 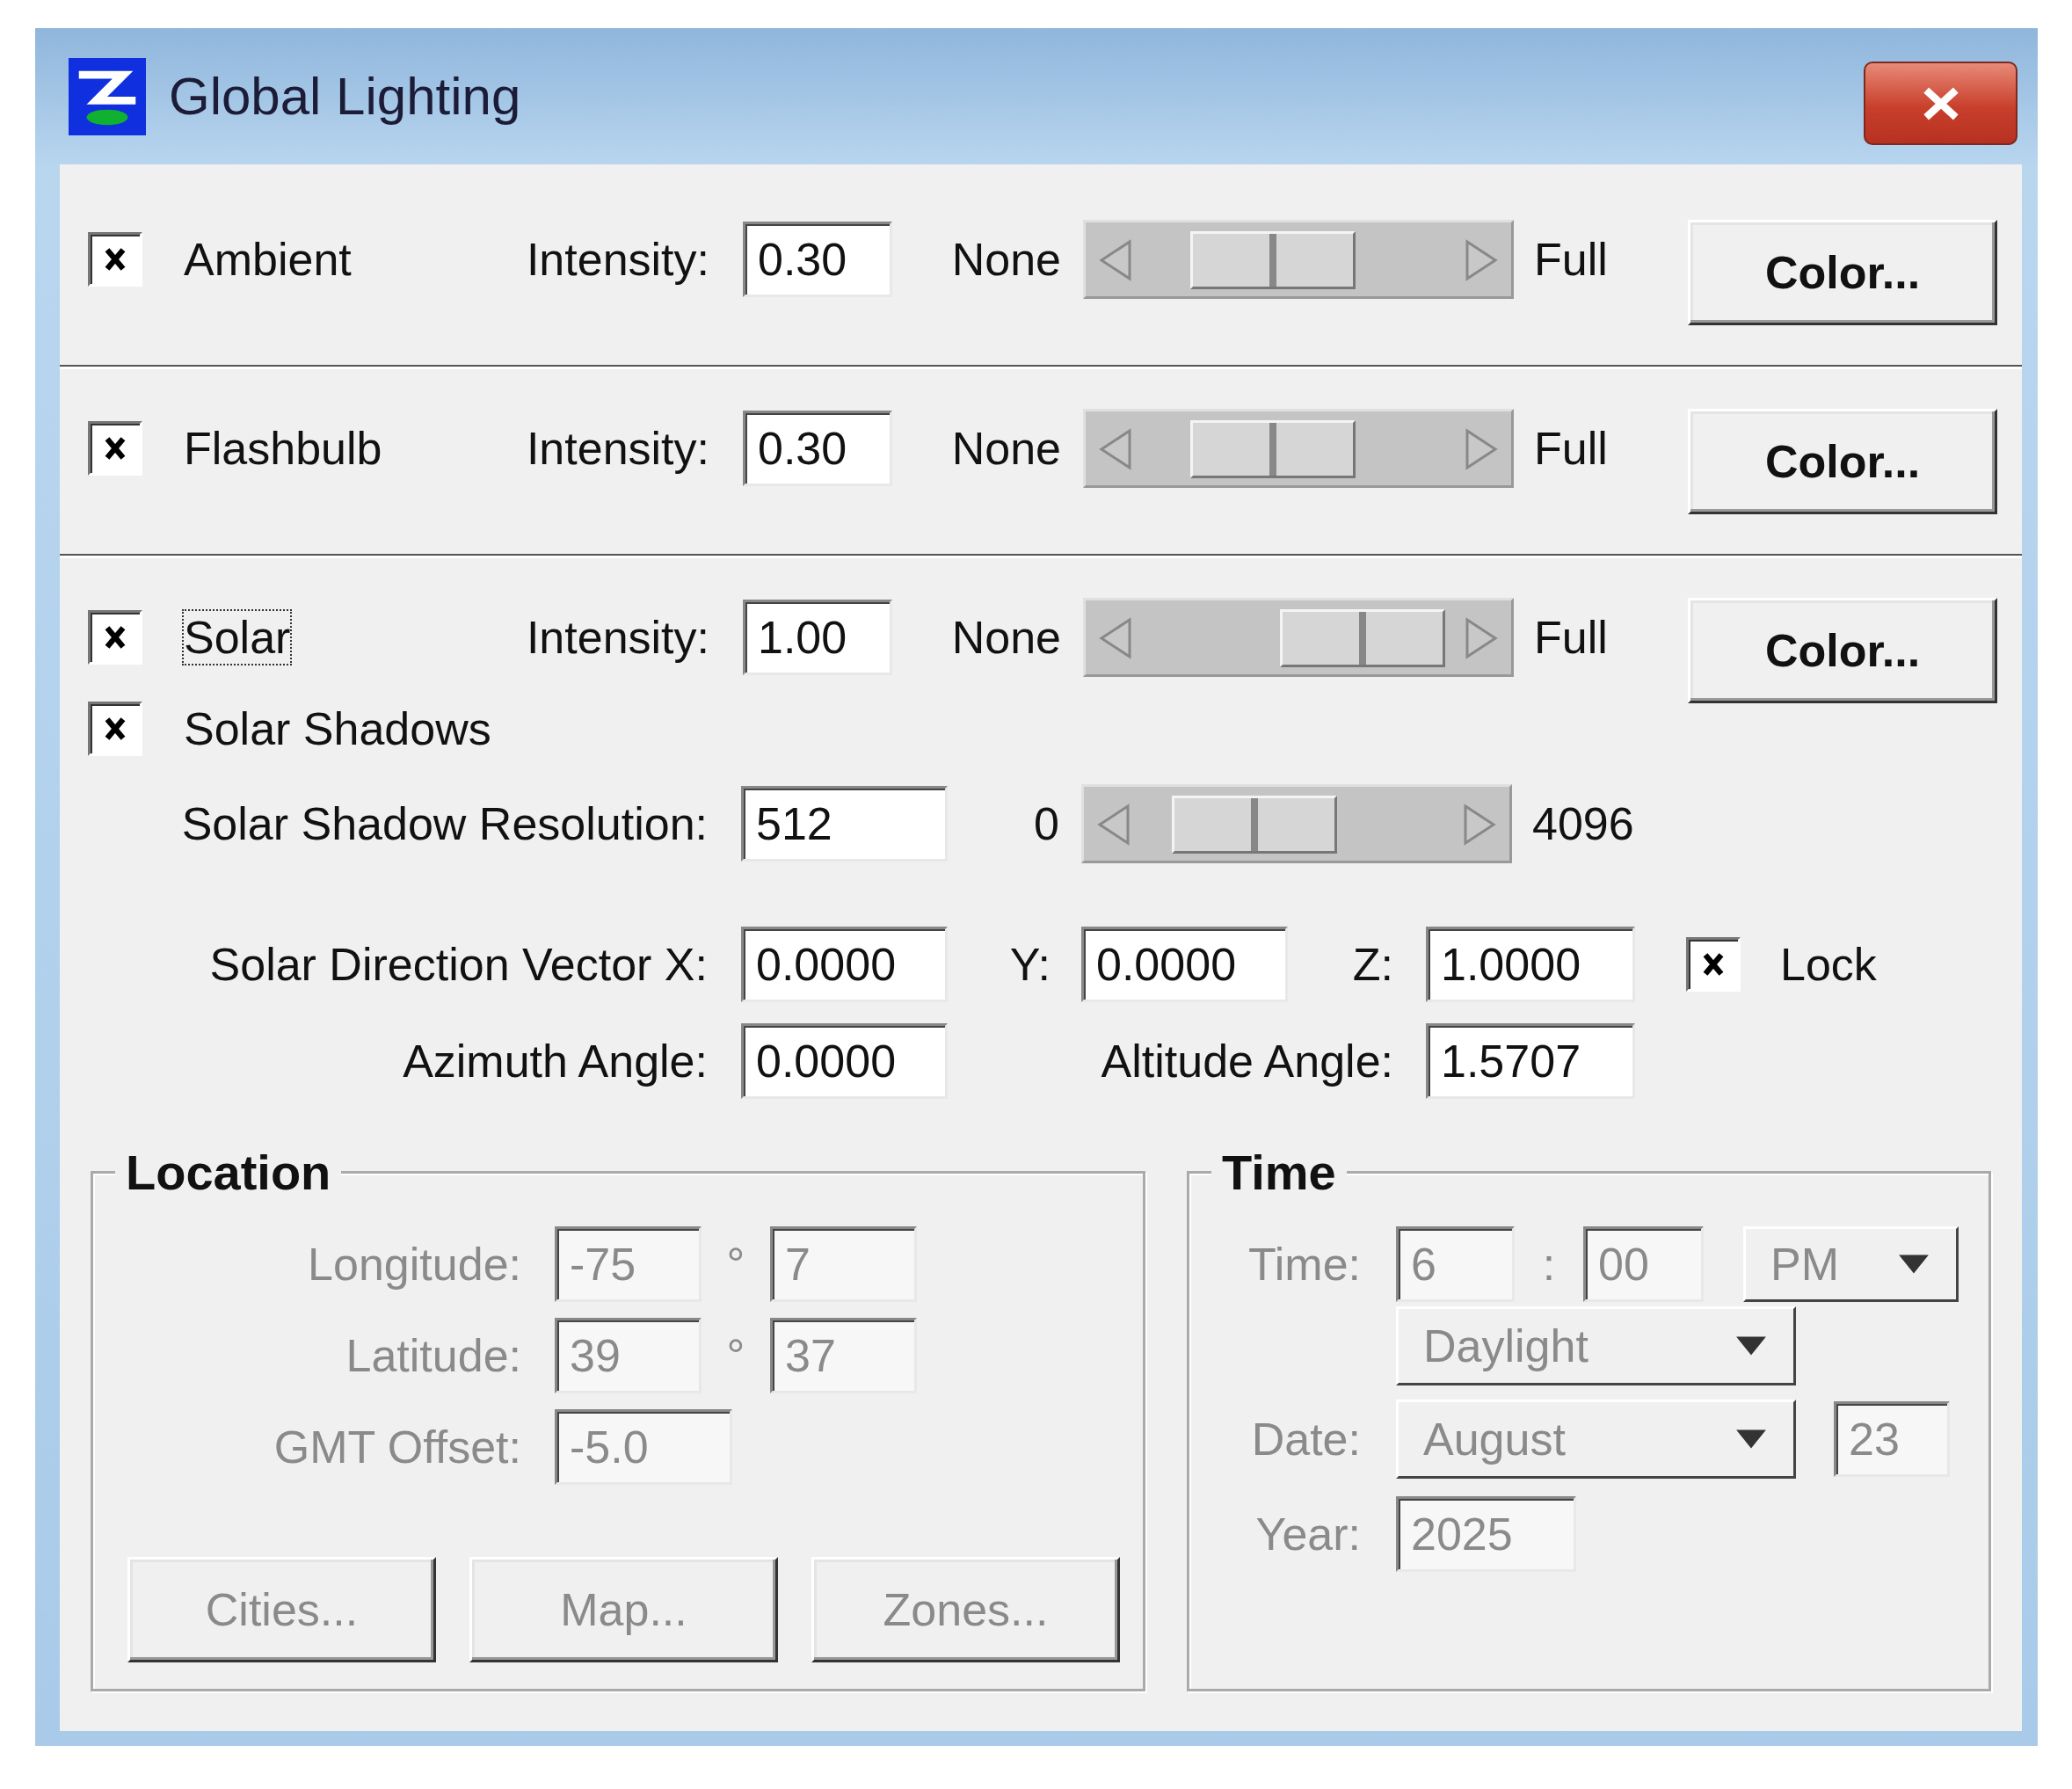 I want to click on checkbox-label: Ambient, so click(x=267, y=259).